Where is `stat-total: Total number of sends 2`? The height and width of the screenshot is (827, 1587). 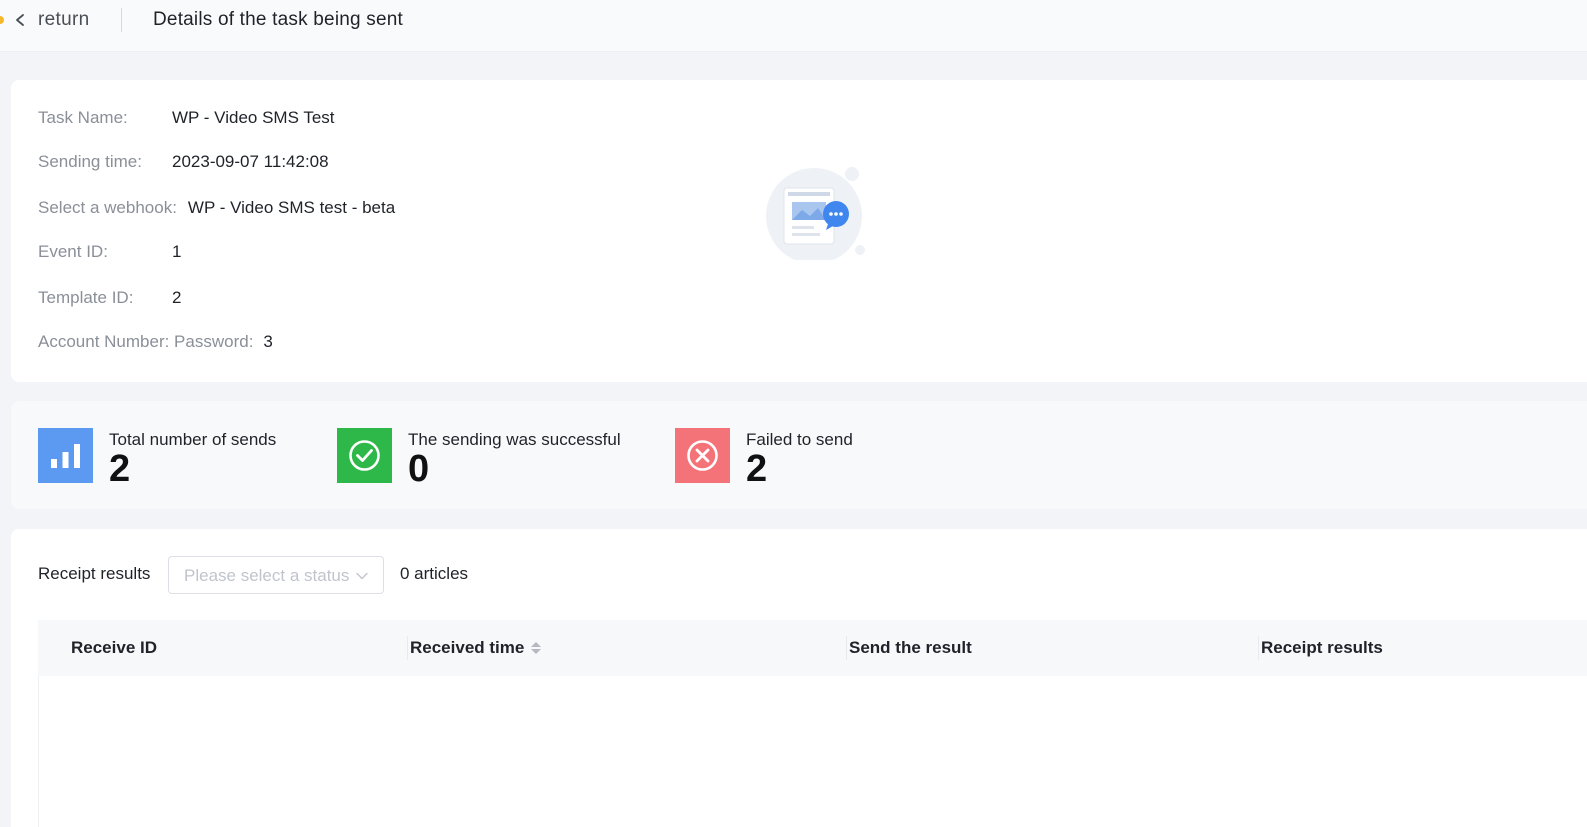 stat-total: Total number of sends 2 is located at coordinates (157, 459).